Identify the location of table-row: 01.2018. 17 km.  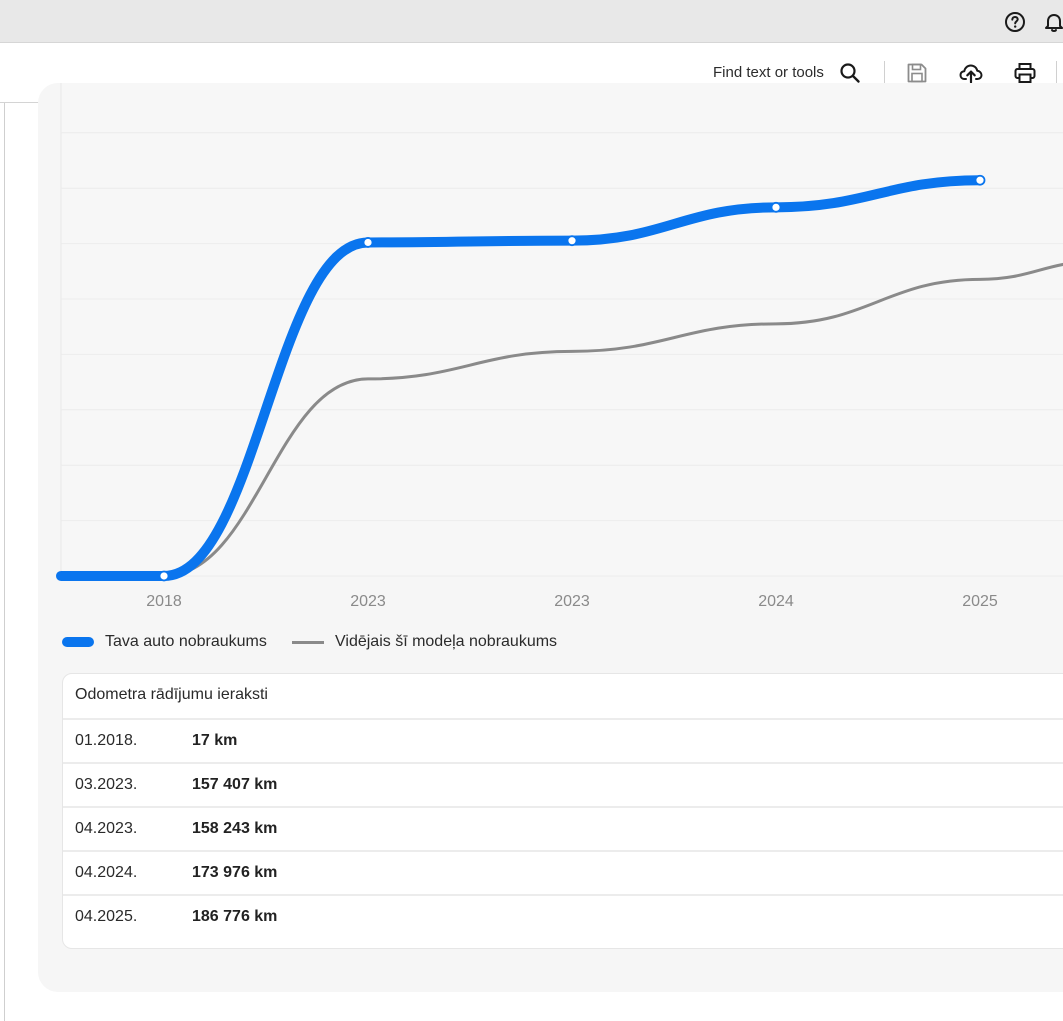
(563, 740).